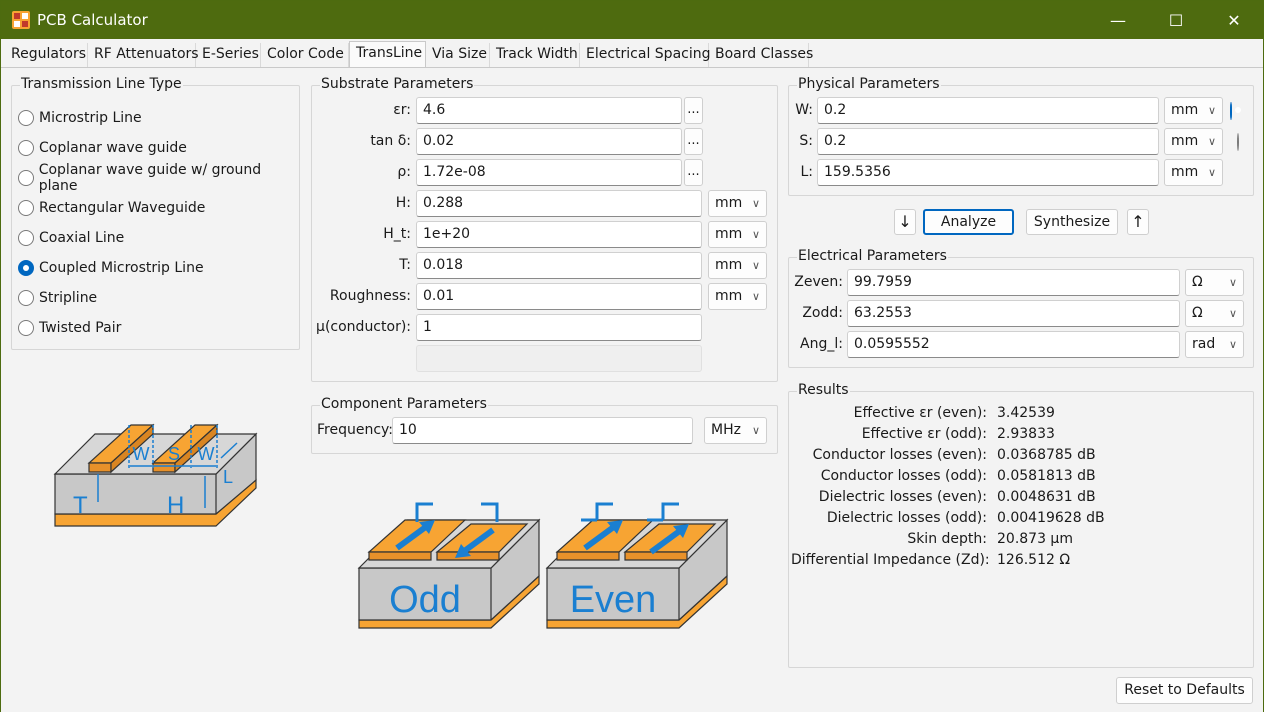 This screenshot has height=712, width=1264. I want to click on radio-coplanar-ground: Coplanar wave guide w/ ground plane, so click(158, 178).